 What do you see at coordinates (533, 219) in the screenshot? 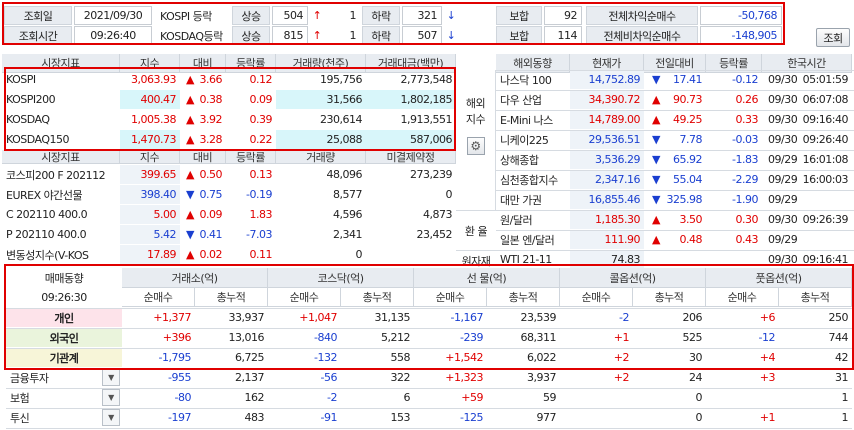
I see `world-row-name: 원/달러` at bounding box center [533, 219].